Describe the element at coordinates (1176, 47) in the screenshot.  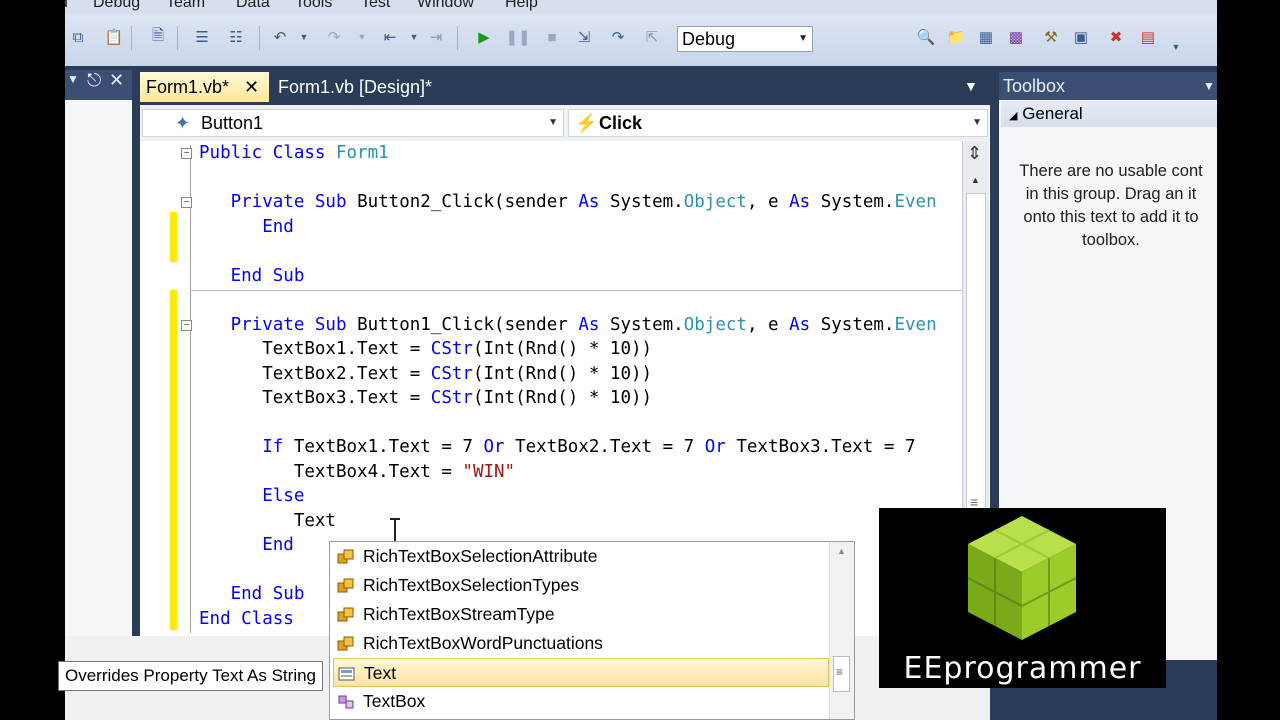
I see `toolbar-overflow-icon: ▼` at that location.